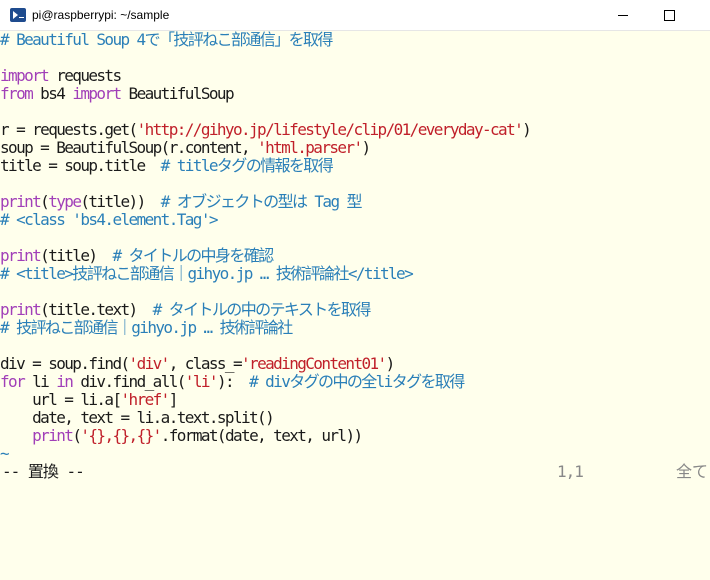 This screenshot has width=710, height=580. Describe the element at coordinates (692, 471) in the screenshot. I see `scroll-indicator: 全て` at that location.